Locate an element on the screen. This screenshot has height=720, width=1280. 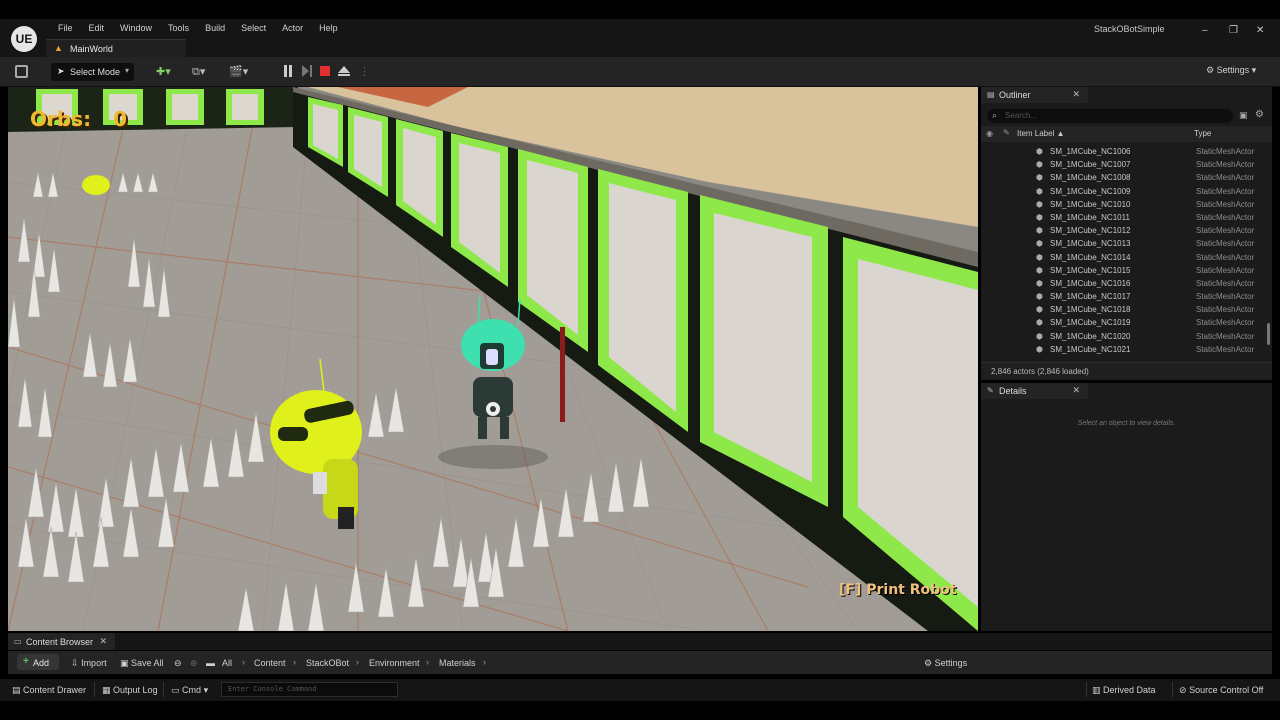
outliner-tab: ▤ Outliner ✕ is located at coordinates (1034, 95).